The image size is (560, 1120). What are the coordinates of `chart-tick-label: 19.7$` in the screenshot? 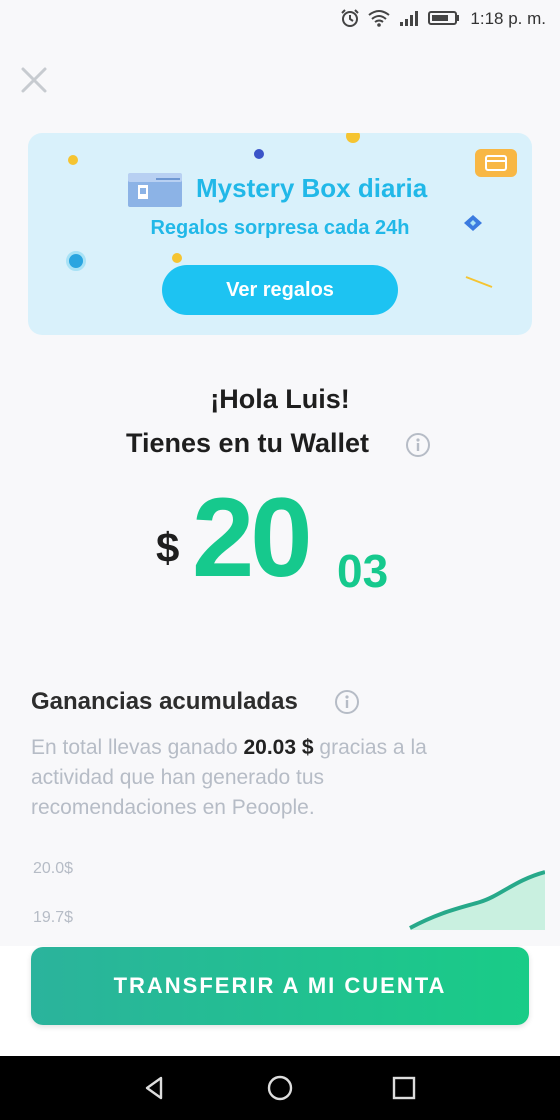 It's located at (53, 917).